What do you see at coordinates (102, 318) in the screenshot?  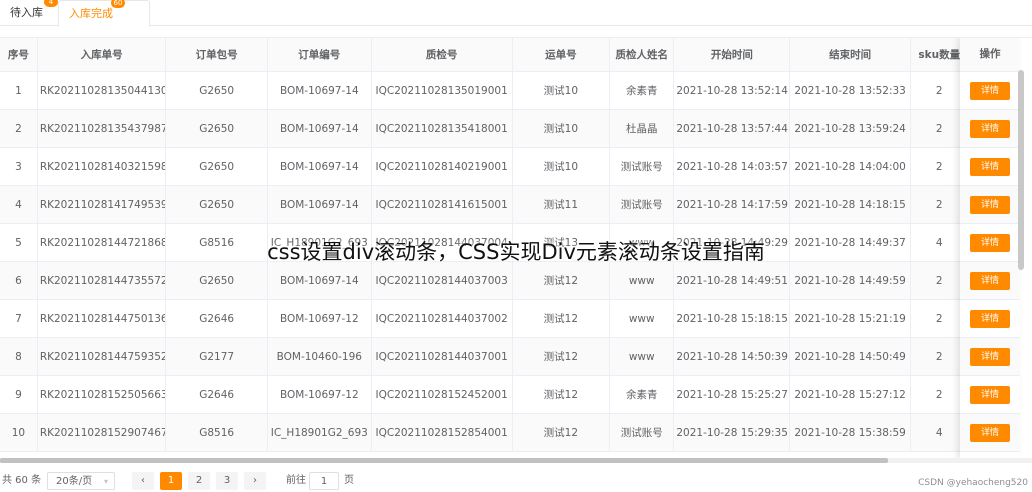 I see `table-cell: RK20211028144750136` at bounding box center [102, 318].